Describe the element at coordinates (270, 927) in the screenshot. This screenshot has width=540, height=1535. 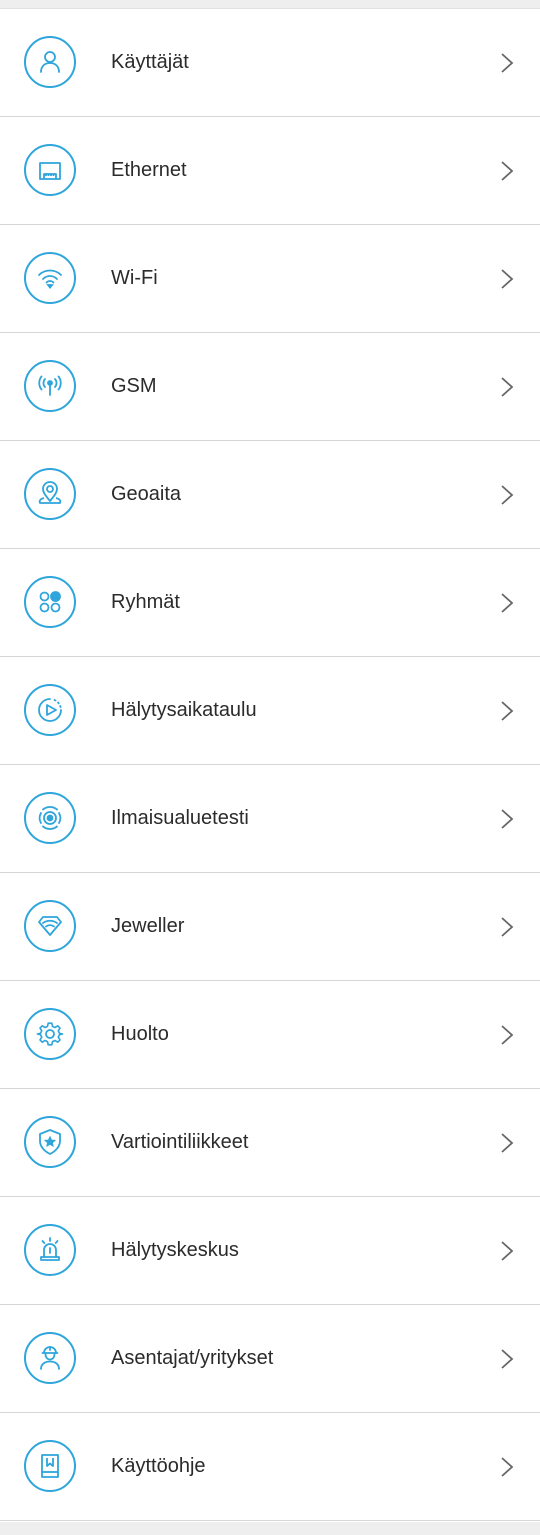
I see `menu-item-jeweller: Jeweller` at that location.